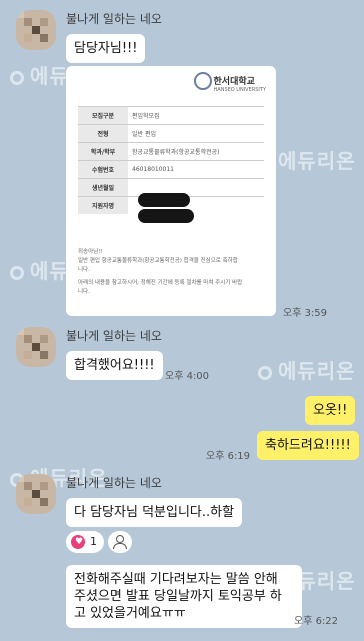 The height and width of the screenshot is (641, 364). Describe the element at coordinates (203, 81) in the screenshot. I see `university-seal-icon` at that location.